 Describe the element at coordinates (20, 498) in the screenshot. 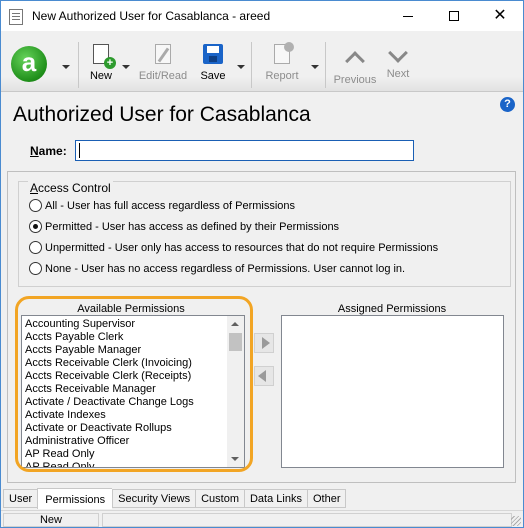

I see `tab-user: User` at that location.